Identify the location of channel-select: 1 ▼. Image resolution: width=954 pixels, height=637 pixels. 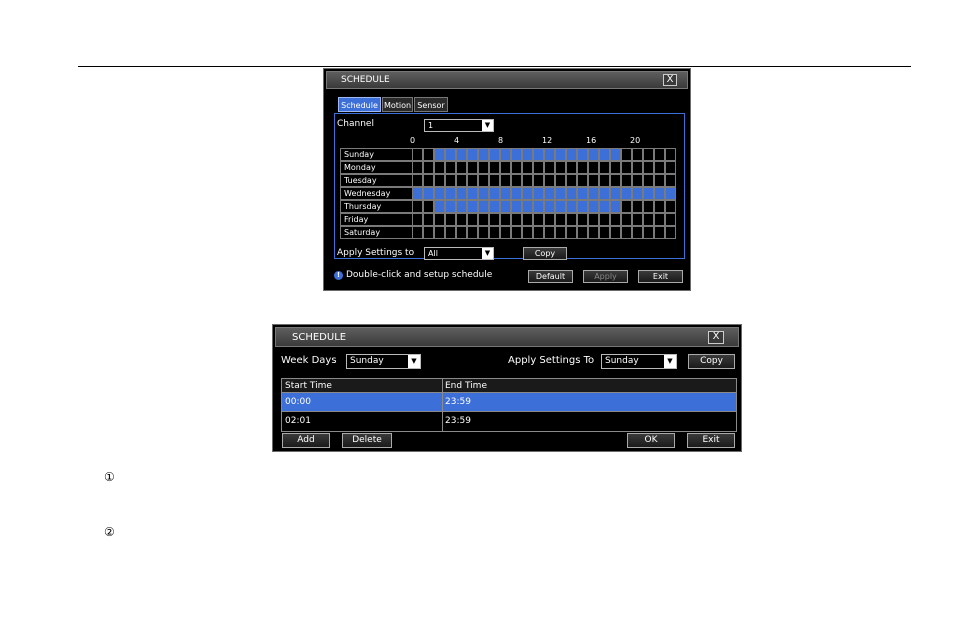
(459, 125).